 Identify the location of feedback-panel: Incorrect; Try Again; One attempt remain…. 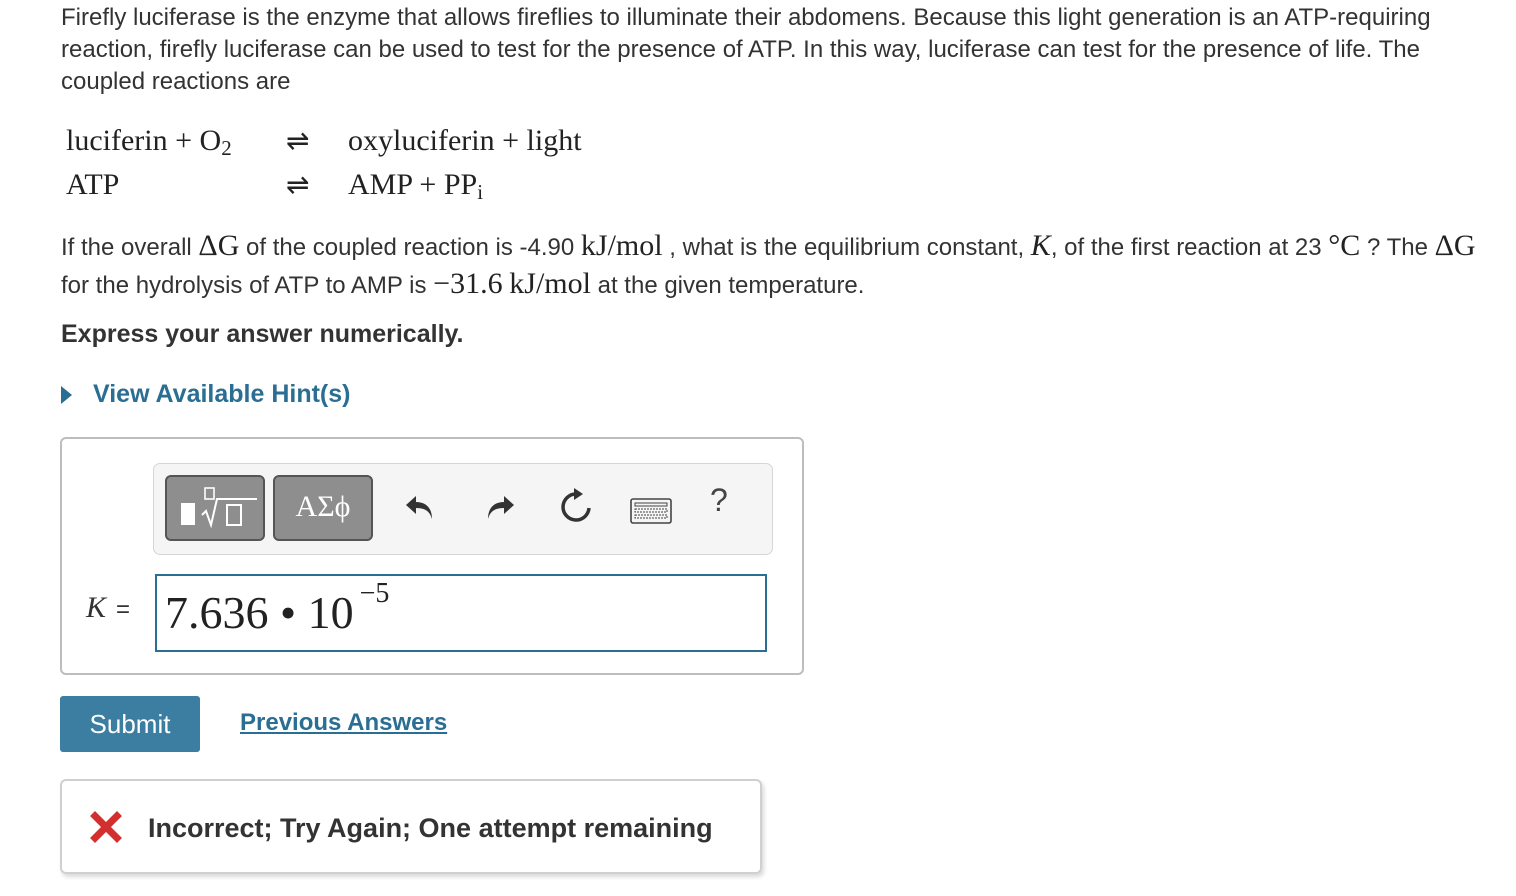
(411, 826).